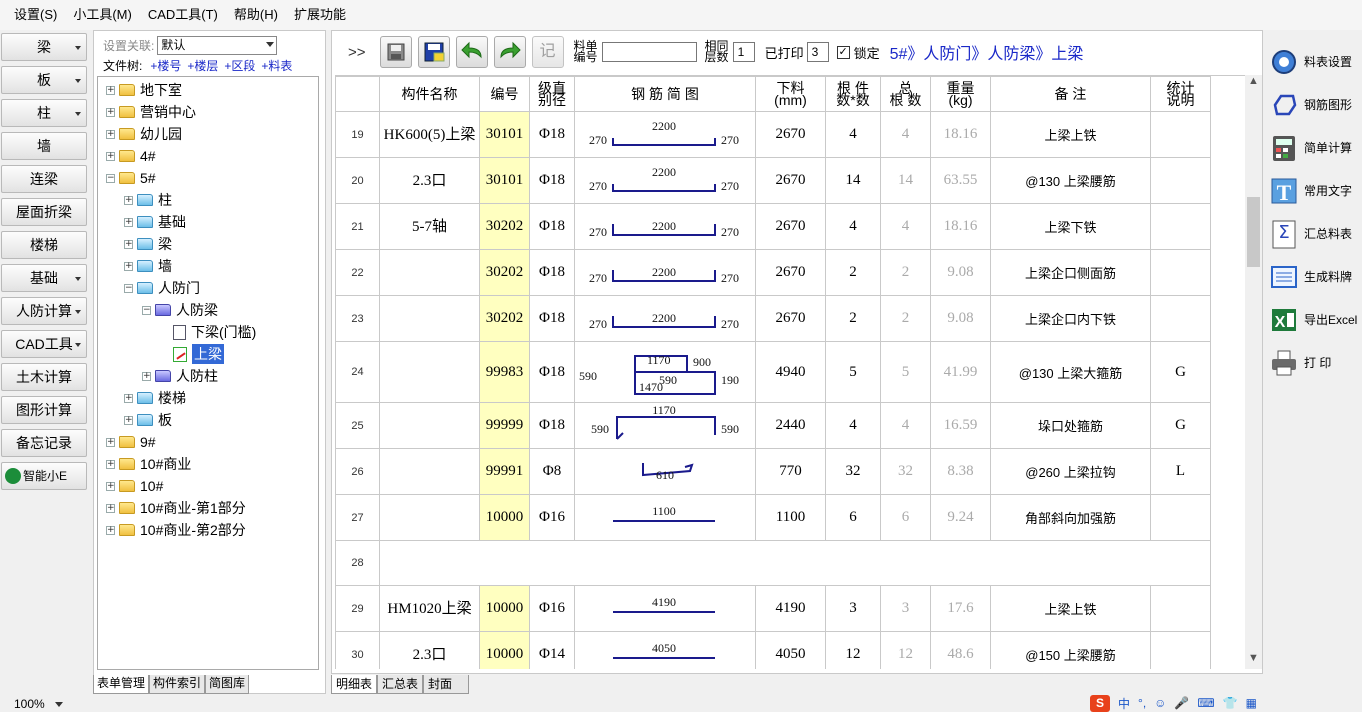  What do you see at coordinates (144, 134) in the screenshot?
I see `tree-node: + 幼儿园` at bounding box center [144, 134].